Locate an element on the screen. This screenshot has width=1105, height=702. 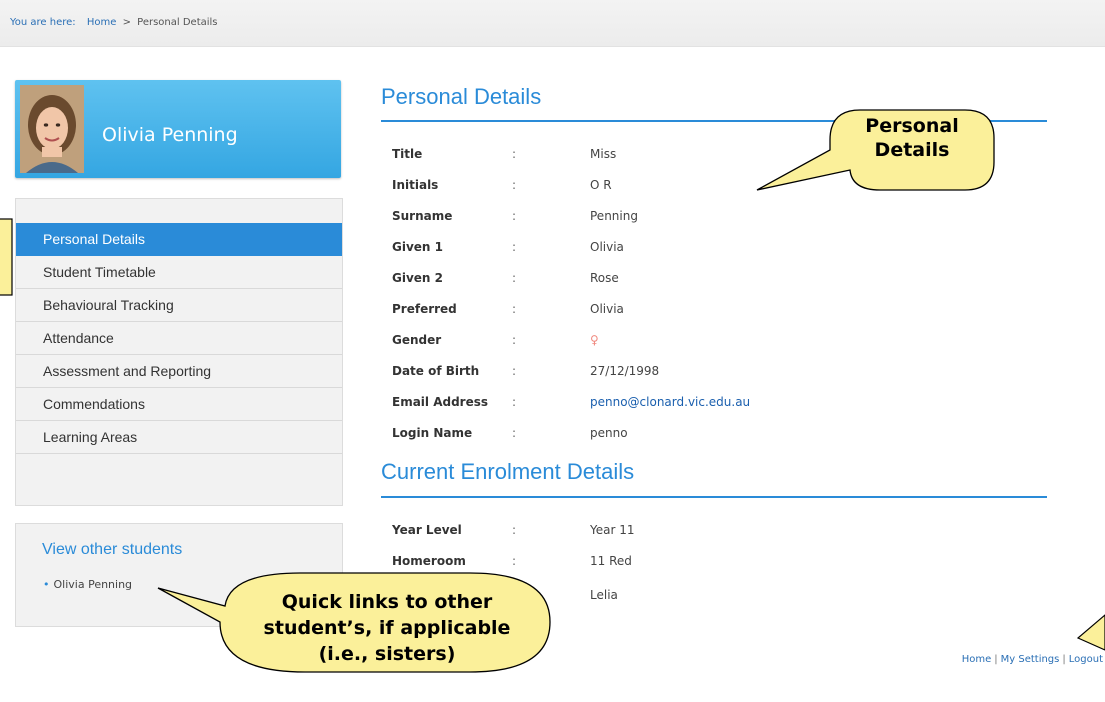
field-value: 11 Red is located at coordinates (611, 561).